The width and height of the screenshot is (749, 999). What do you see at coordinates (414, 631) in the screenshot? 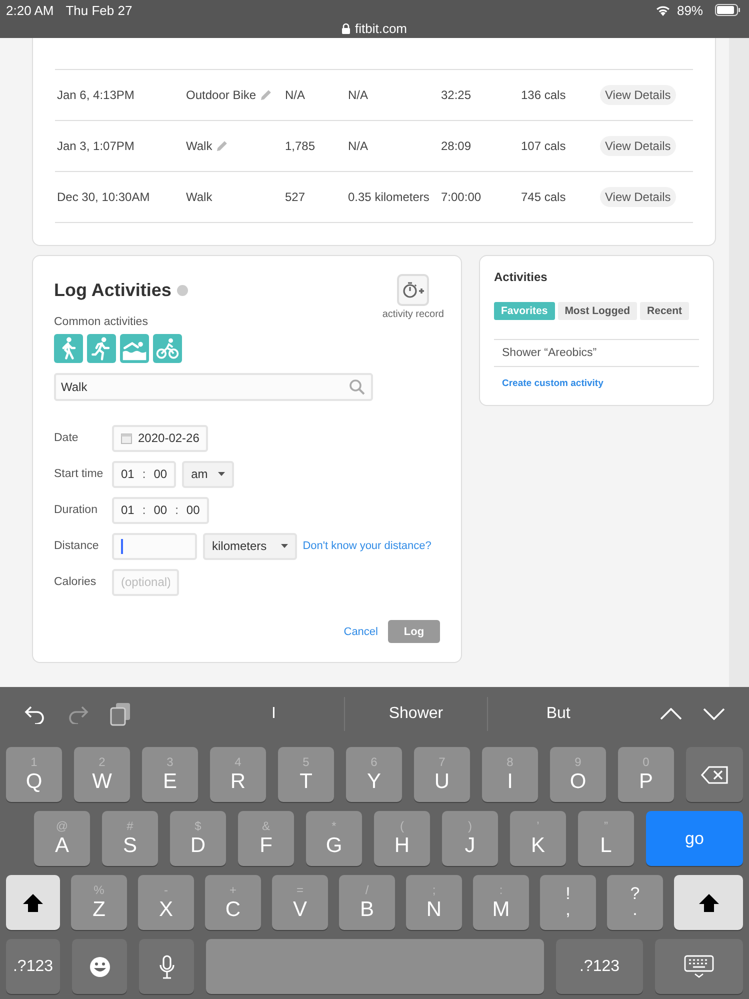
I see `log-button: Log` at bounding box center [414, 631].